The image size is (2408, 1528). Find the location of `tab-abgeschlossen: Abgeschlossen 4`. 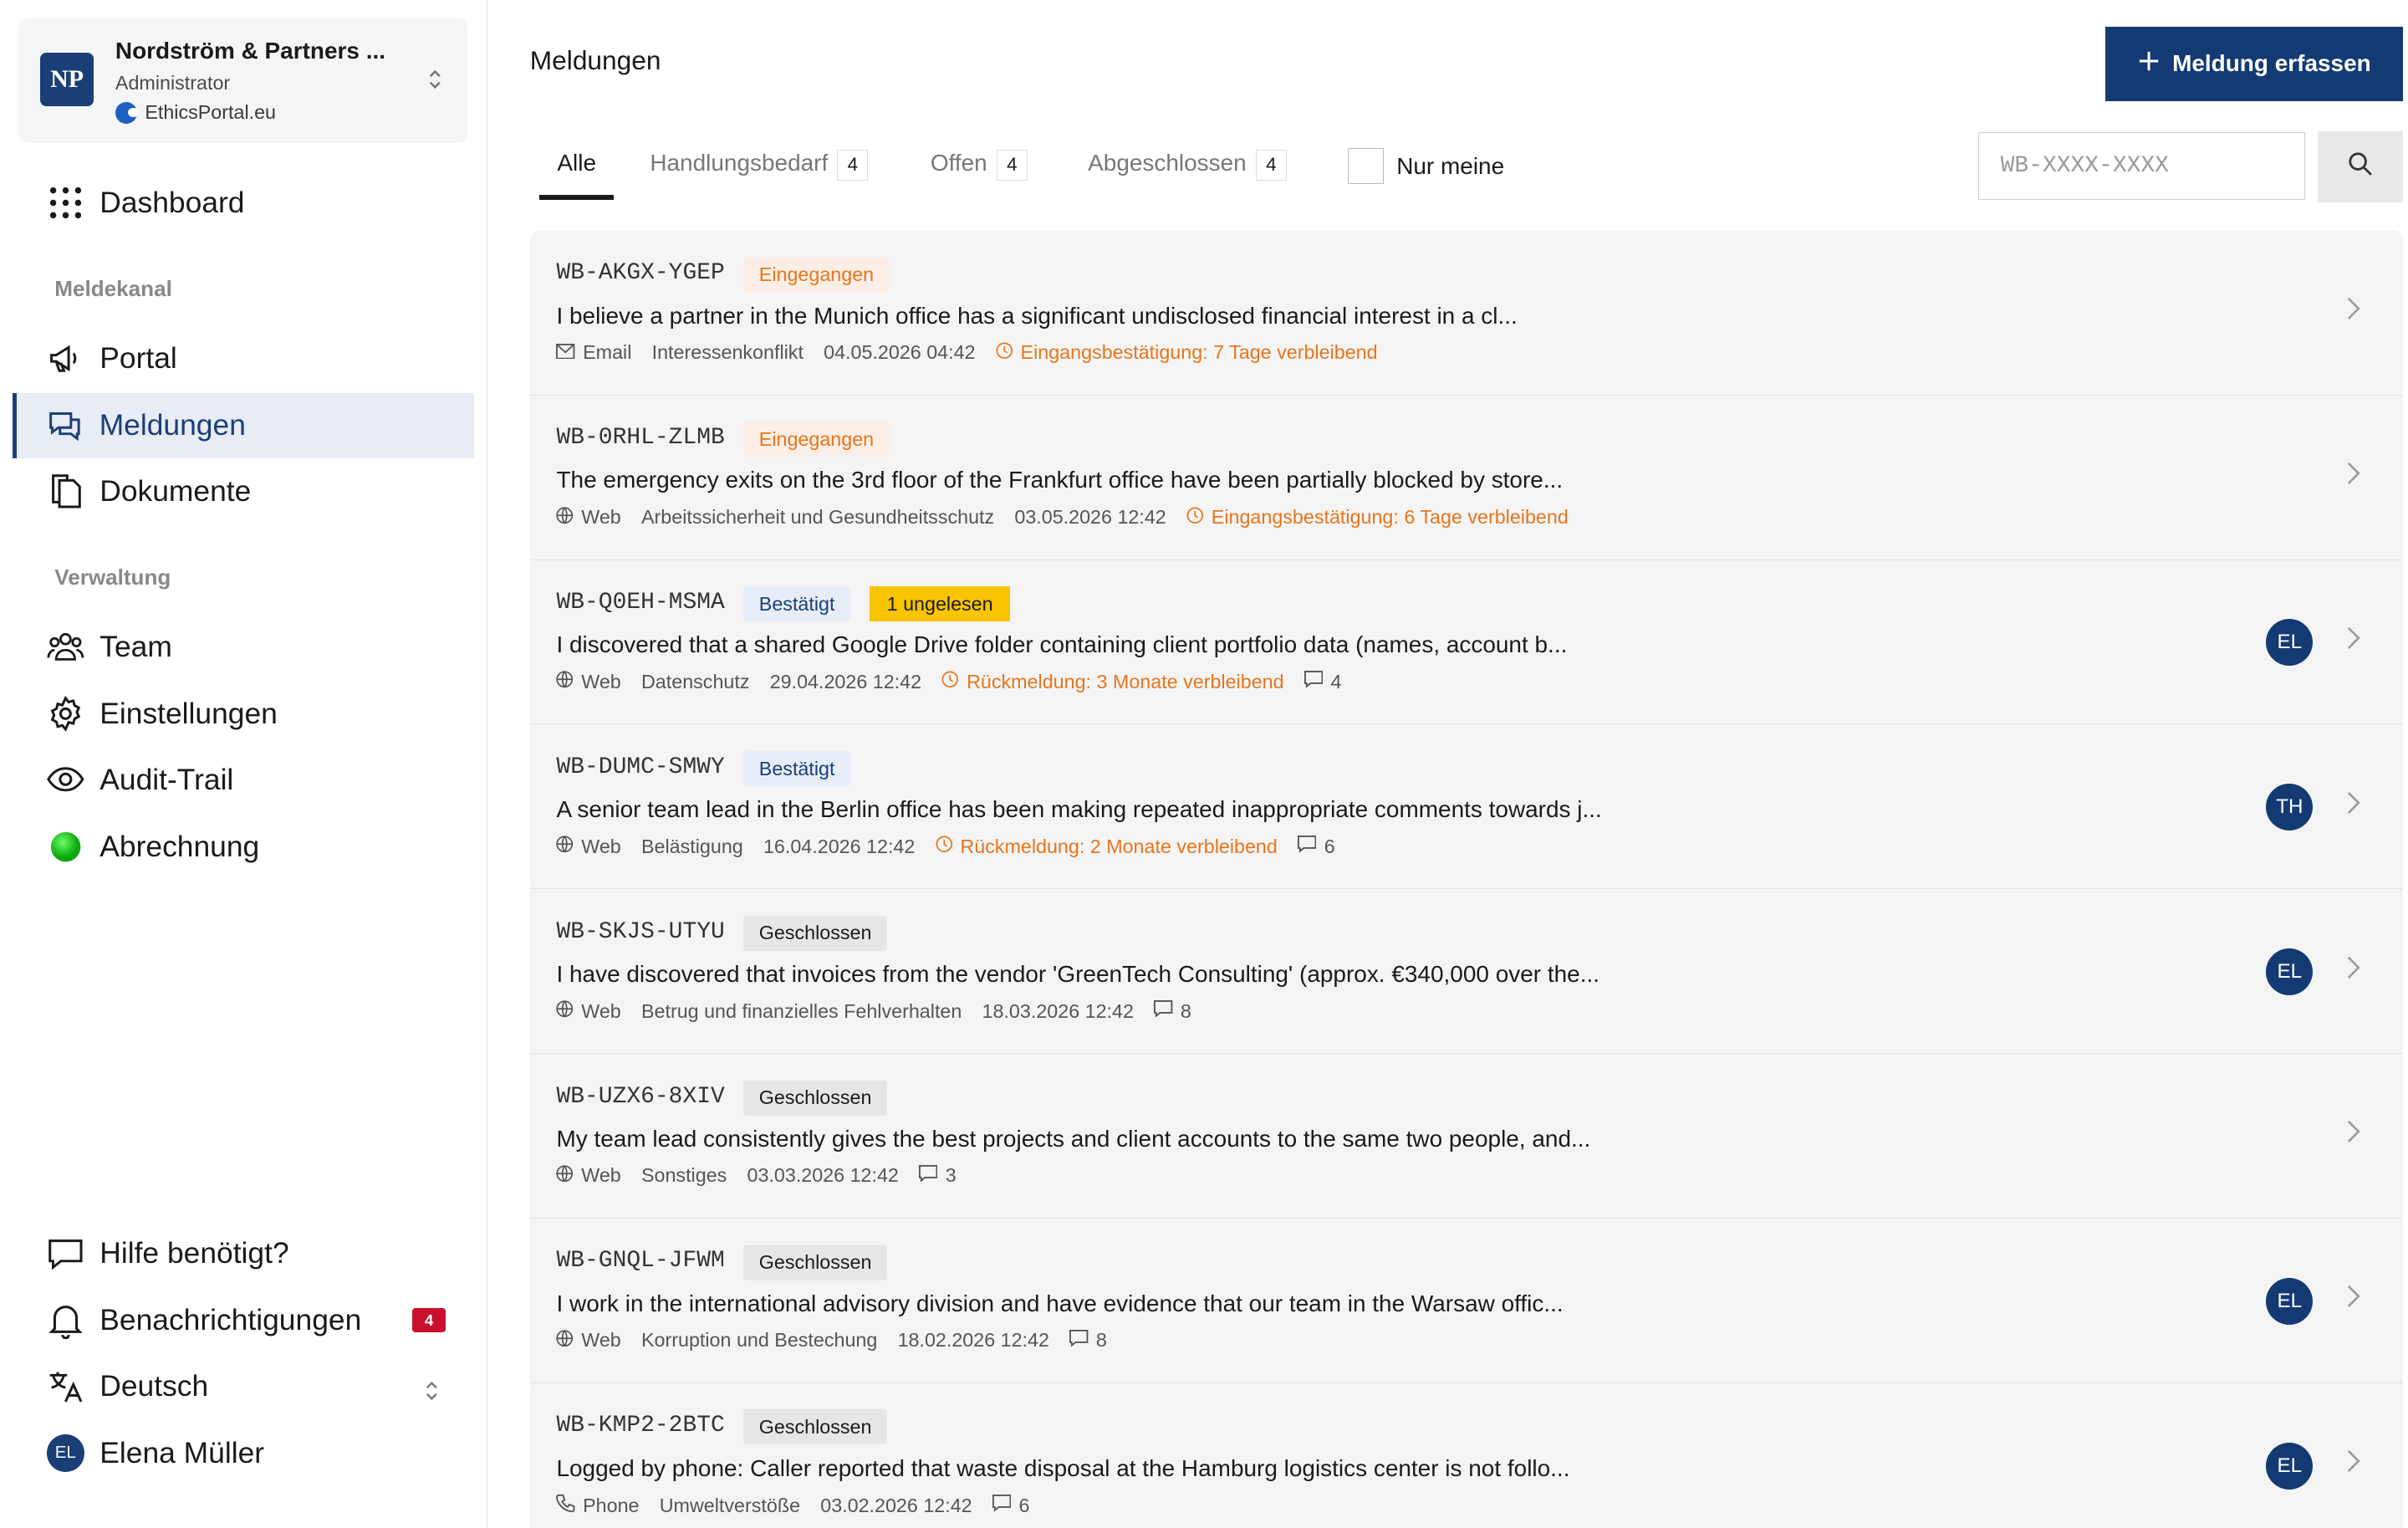

tab-abgeschlossen: Abgeschlossen 4 is located at coordinates (1188, 175).